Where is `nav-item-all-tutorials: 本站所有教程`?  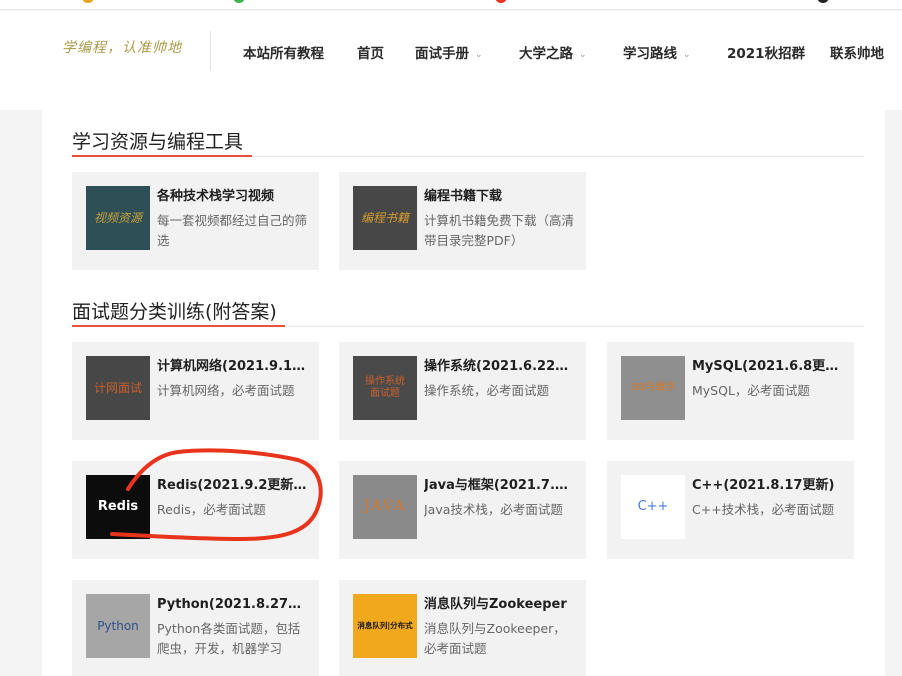
nav-item-all-tutorials: 本站所有教程 is located at coordinates (283, 52).